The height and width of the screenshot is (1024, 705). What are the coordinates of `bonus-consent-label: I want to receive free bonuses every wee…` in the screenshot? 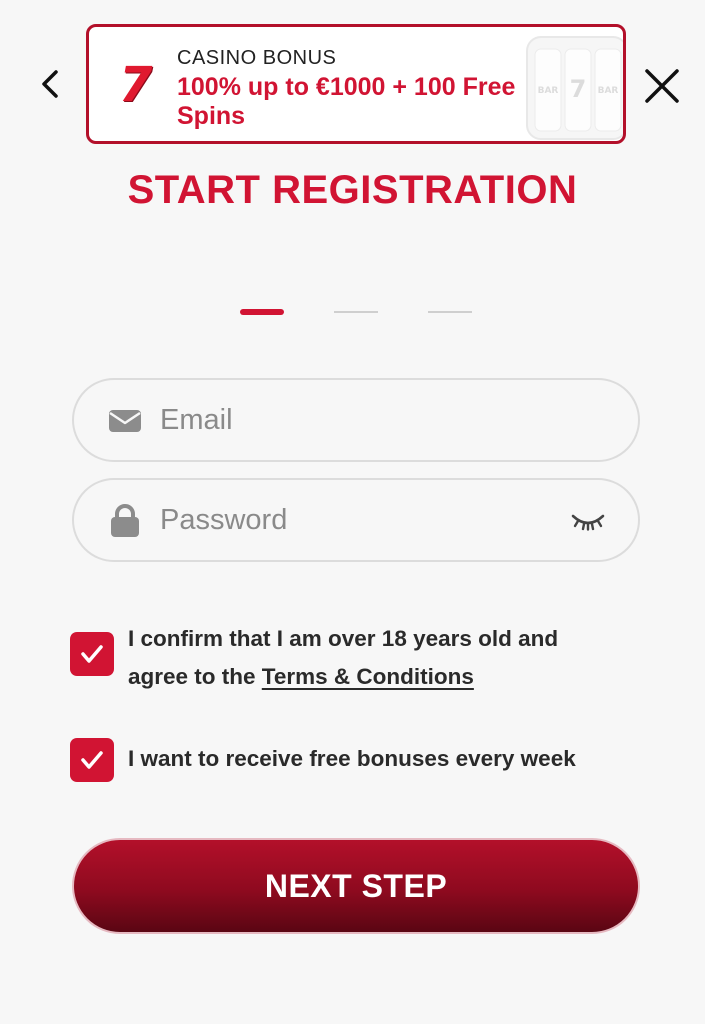 It's located at (352, 758).